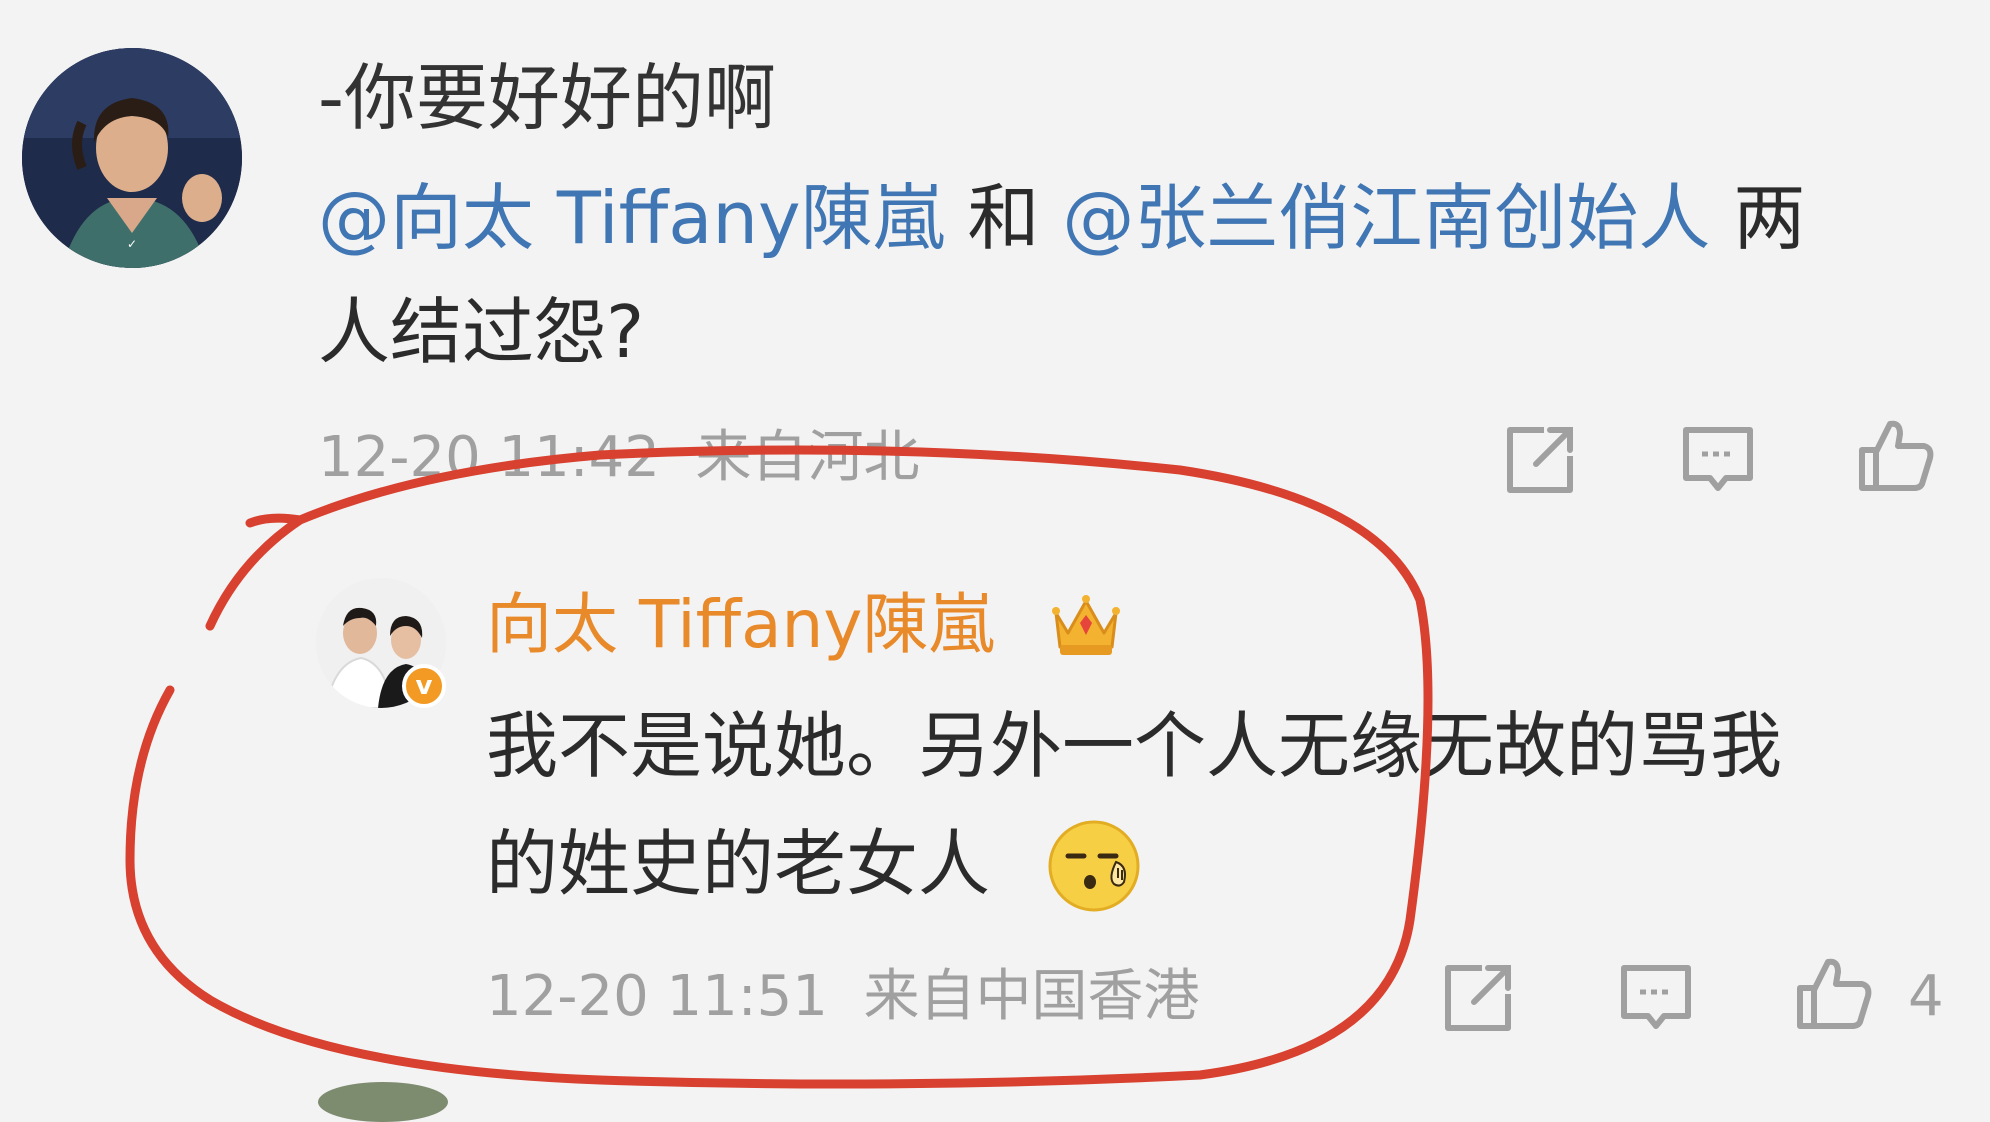 Image resolution: width=1990 pixels, height=1122 pixels. I want to click on next-comment-avatar, so click(383, 1102).